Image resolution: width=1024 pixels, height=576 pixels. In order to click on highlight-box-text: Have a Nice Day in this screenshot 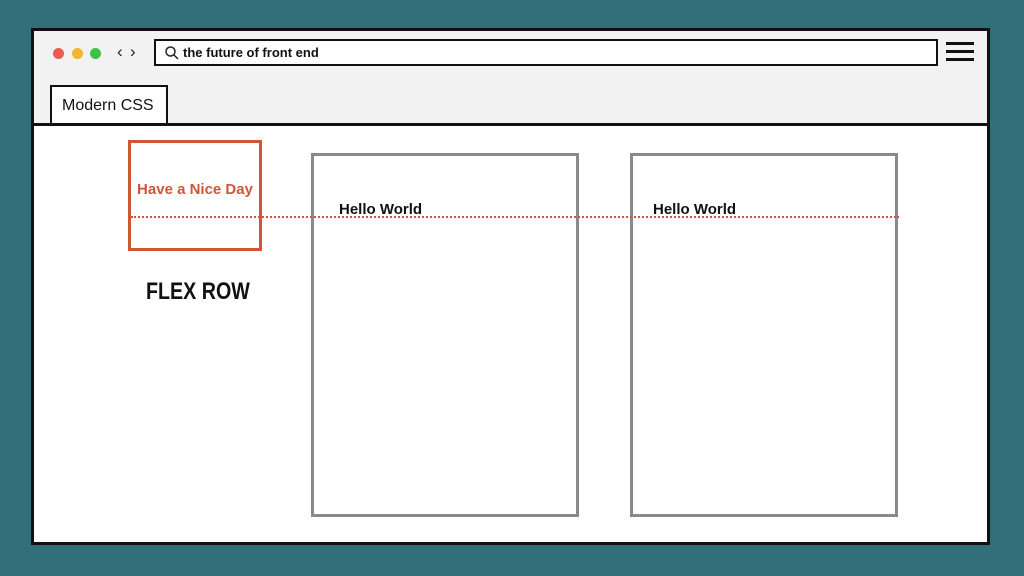, I will do `click(195, 189)`.